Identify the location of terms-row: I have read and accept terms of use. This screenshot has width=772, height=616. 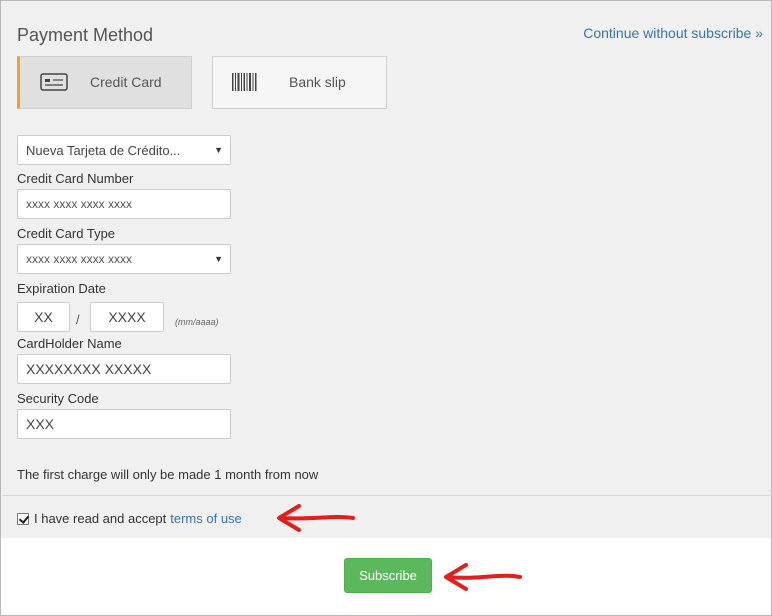
(129, 518).